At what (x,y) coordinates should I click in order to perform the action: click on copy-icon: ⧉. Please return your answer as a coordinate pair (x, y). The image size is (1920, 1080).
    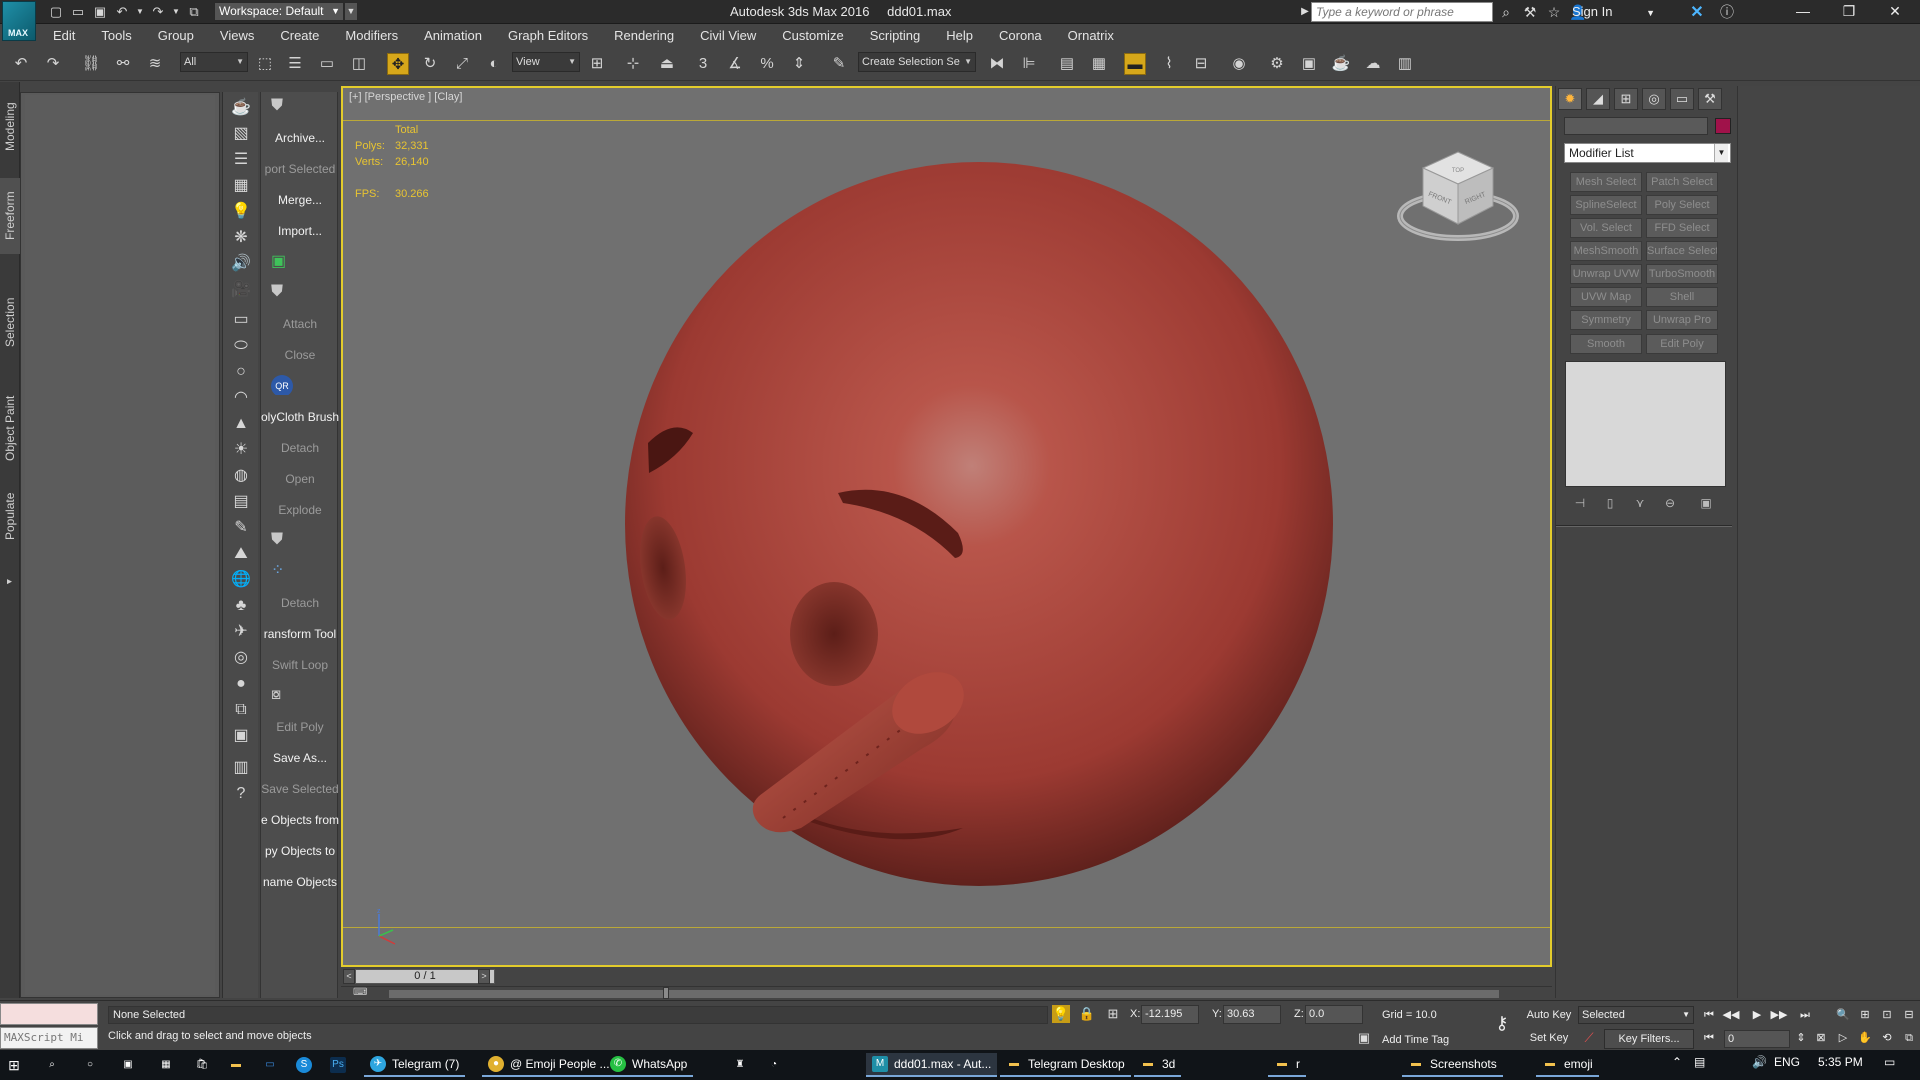
    Looking at the image, I should click on (241, 710).